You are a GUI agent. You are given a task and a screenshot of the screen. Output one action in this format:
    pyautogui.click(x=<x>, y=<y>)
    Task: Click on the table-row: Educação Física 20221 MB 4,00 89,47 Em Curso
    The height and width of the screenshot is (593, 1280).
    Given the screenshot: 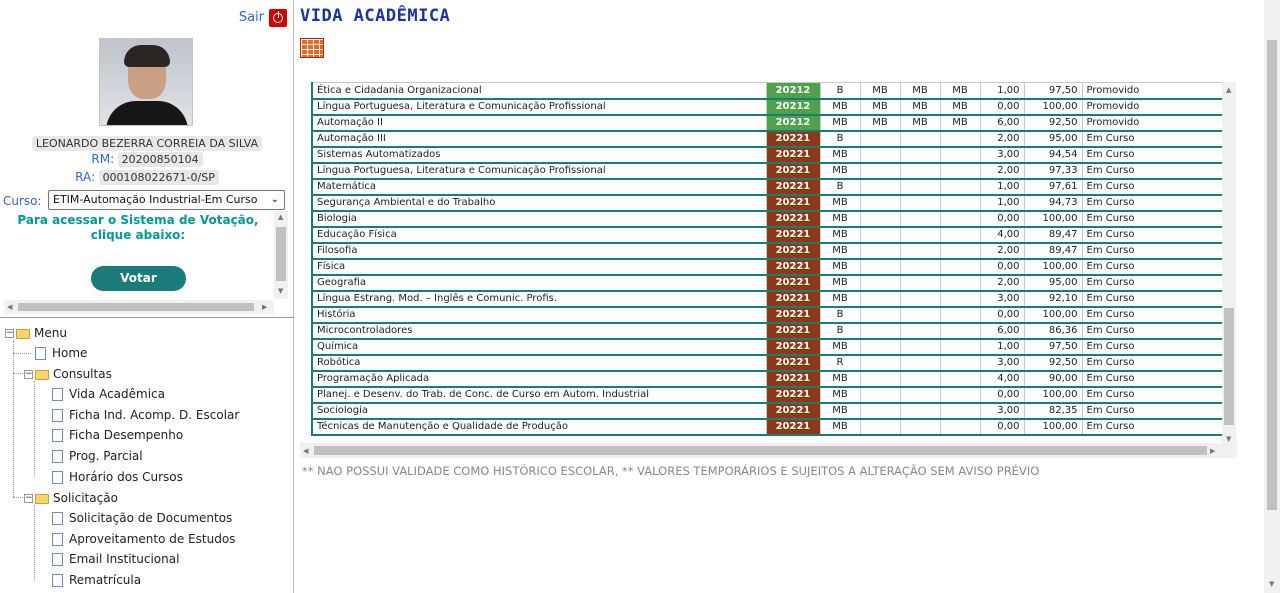 What is the action you would take?
    pyautogui.click(x=768, y=235)
    